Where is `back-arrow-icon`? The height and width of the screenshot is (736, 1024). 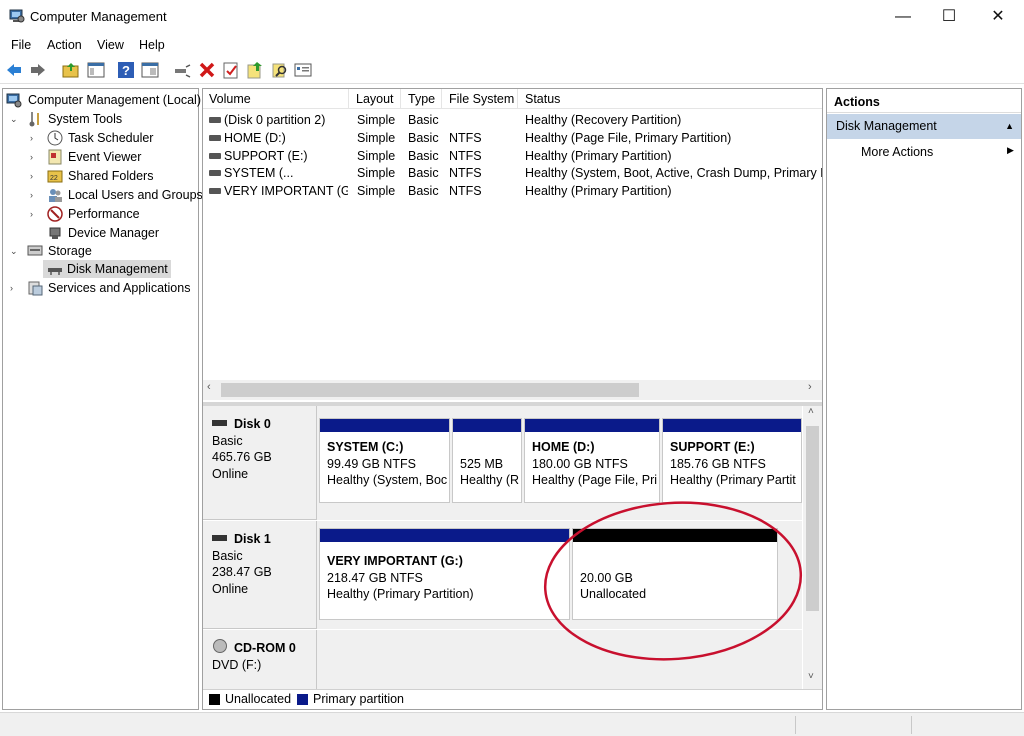 back-arrow-icon is located at coordinates (14, 70).